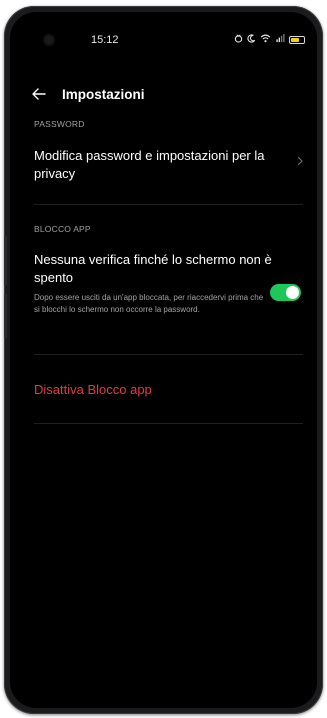 The image size is (327, 718). I want to click on volume-up-button, so click(5, 261).